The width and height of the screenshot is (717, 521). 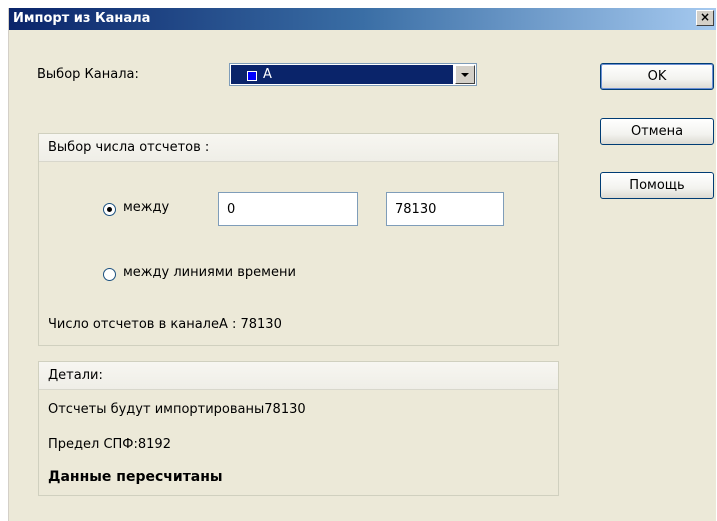 I want to click on to-sample-input, so click(x=445, y=209).